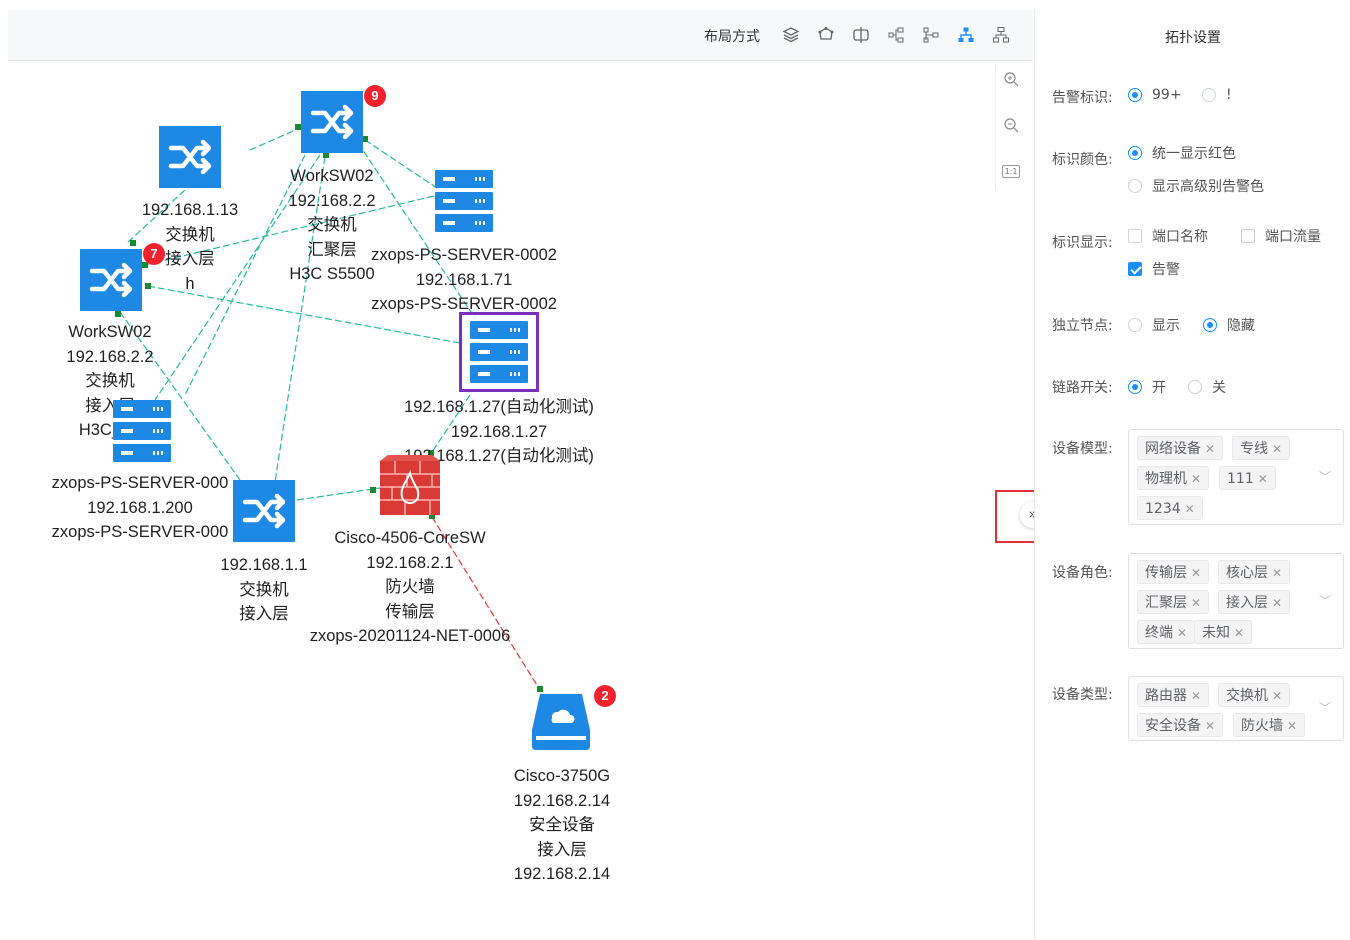 The height and width of the screenshot is (940, 1350). Describe the element at coordinates (1241, 326) in the screenshot. I see `option-label: 隐藏` at that location.